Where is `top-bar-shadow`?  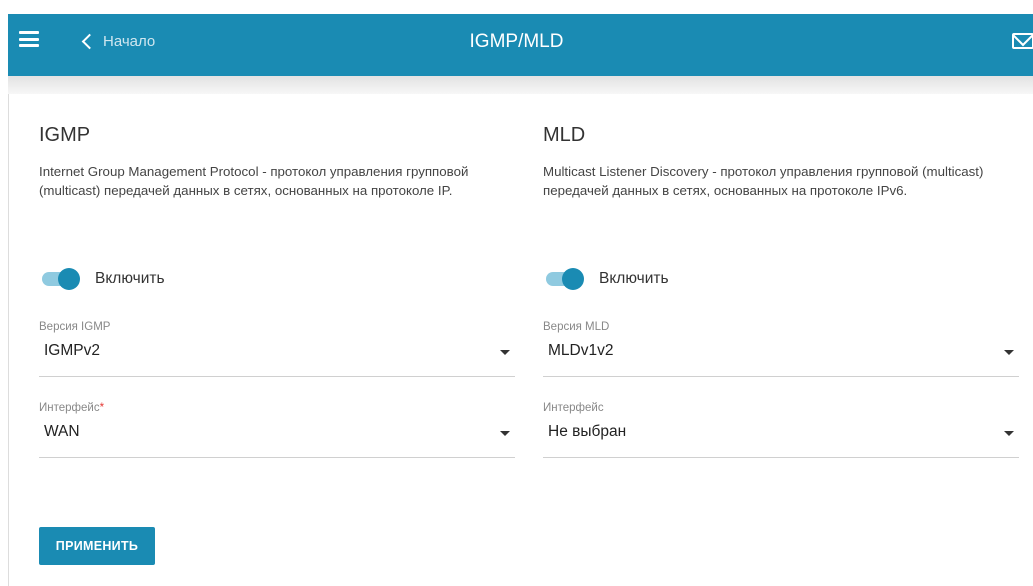
top-bar-shadow is located at coordinates (520, 85).